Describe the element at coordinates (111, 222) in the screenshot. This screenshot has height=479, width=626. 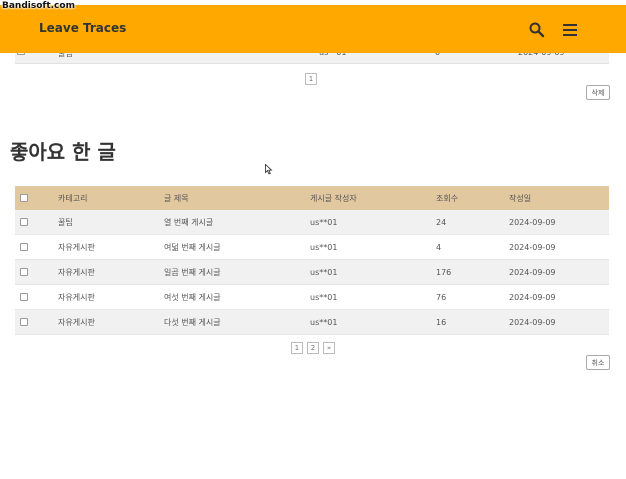
I see `row-category: 꿀팁` at that location.